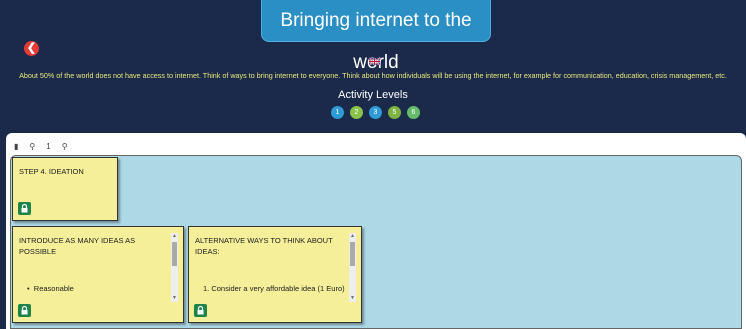 The height and width of the screenshot is (329, 746). Describe the element at coordinates (77, 246) in the screenshot. I see `note-title: INTRODUCE AS MANY IDEAS AS POSSIBLE` at that location.